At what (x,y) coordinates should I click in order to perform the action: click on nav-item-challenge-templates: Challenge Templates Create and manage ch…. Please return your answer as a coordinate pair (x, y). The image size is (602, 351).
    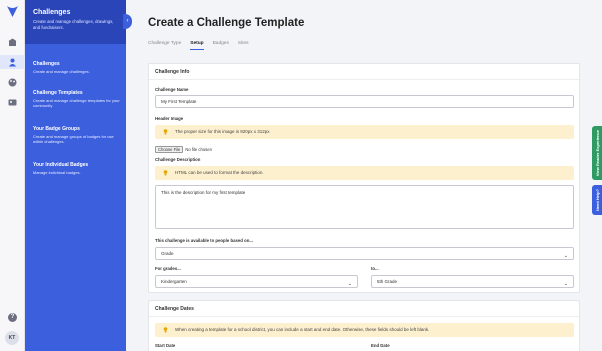
    Looking at the image, I should click on (78, 99).